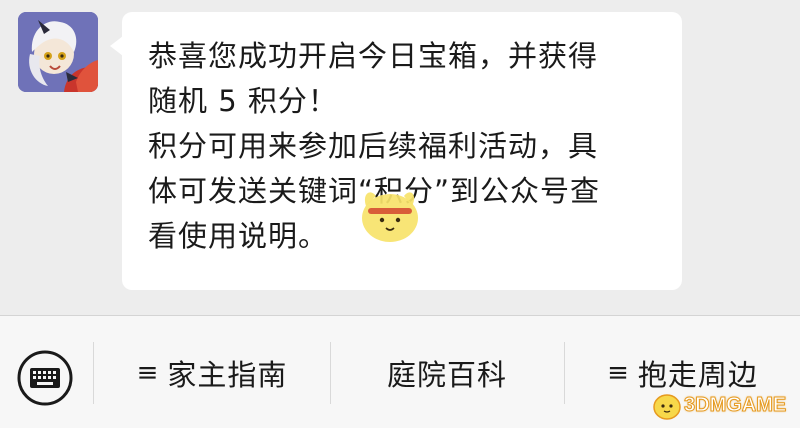 This screenshot has width=800, height=428. I want to click on menu-item-encyclopedia: 庭院百科, so click(447, 373).